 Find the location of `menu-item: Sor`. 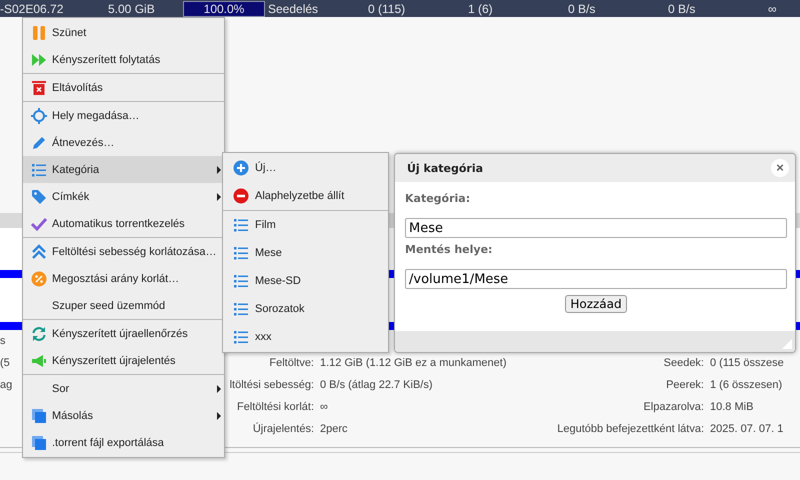

menu-item: Sor is located at coordinates (123, 388).